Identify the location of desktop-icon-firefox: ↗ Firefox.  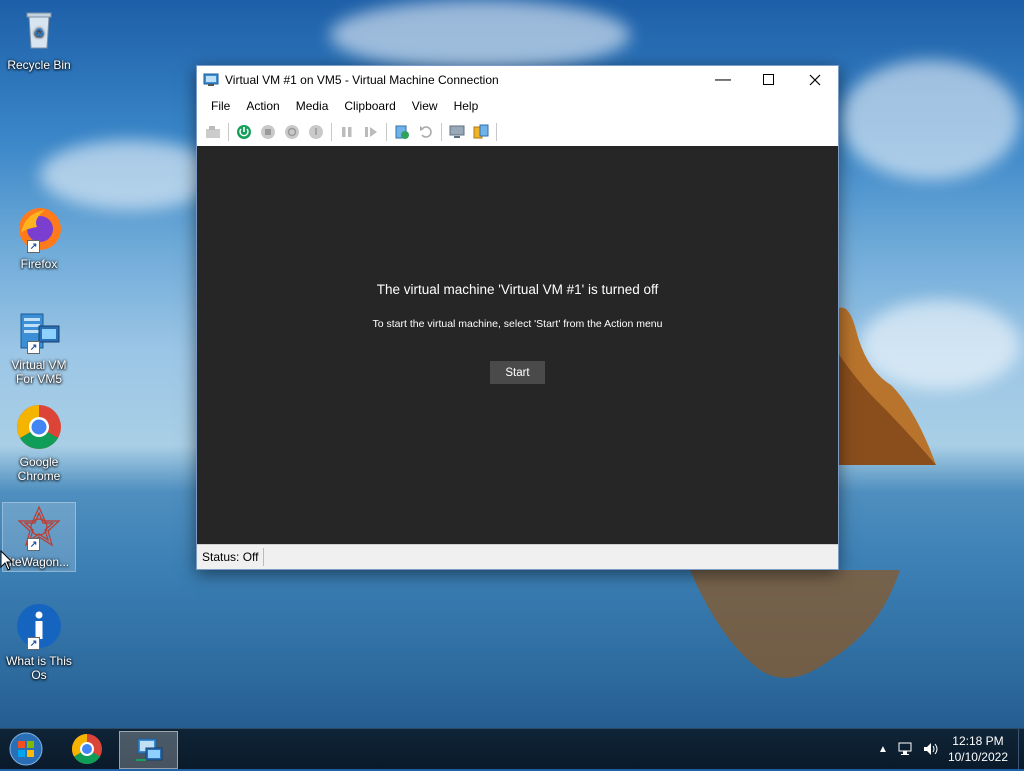
(39, 238).